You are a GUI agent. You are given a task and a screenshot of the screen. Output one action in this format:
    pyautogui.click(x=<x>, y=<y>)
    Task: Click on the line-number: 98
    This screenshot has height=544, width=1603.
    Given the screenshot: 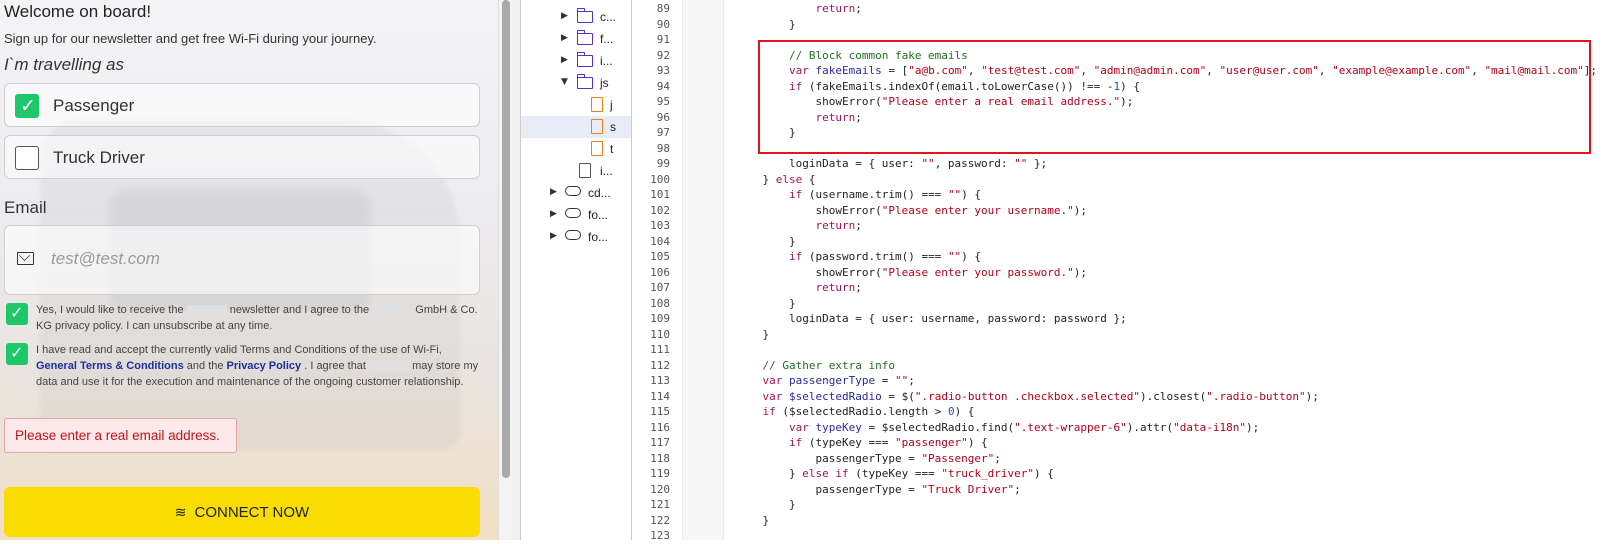 What is the action you would take?
    pyautogui.click(x=663, y=148)
    